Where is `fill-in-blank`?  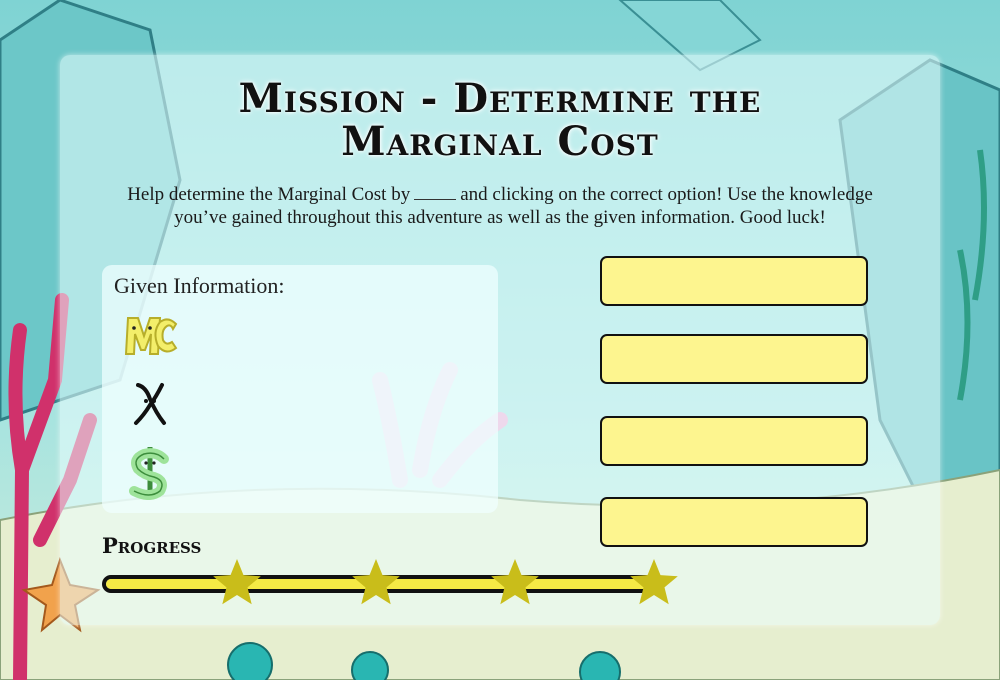
fill-in-blank is located at coordinates (435, 193).